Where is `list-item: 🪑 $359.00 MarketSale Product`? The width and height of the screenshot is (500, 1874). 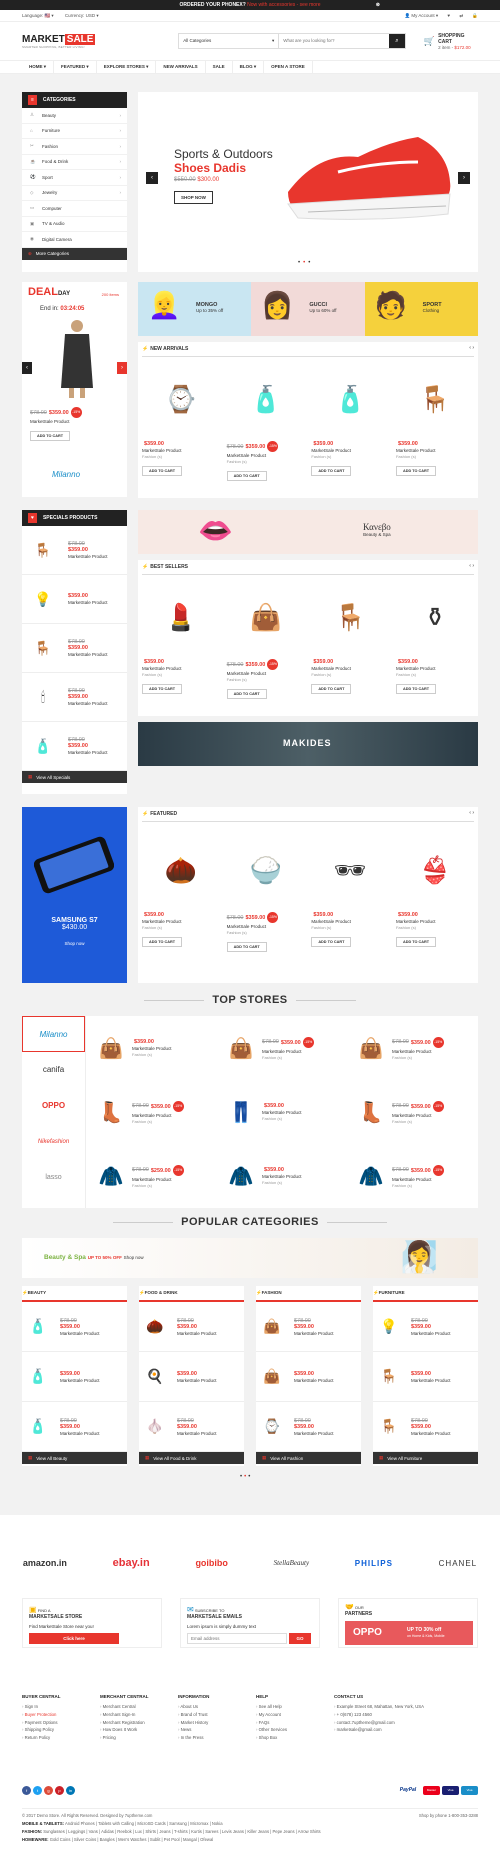 list-item: 🪑 $359.00 MarketSale Product is located at coordinates (425, 1377).